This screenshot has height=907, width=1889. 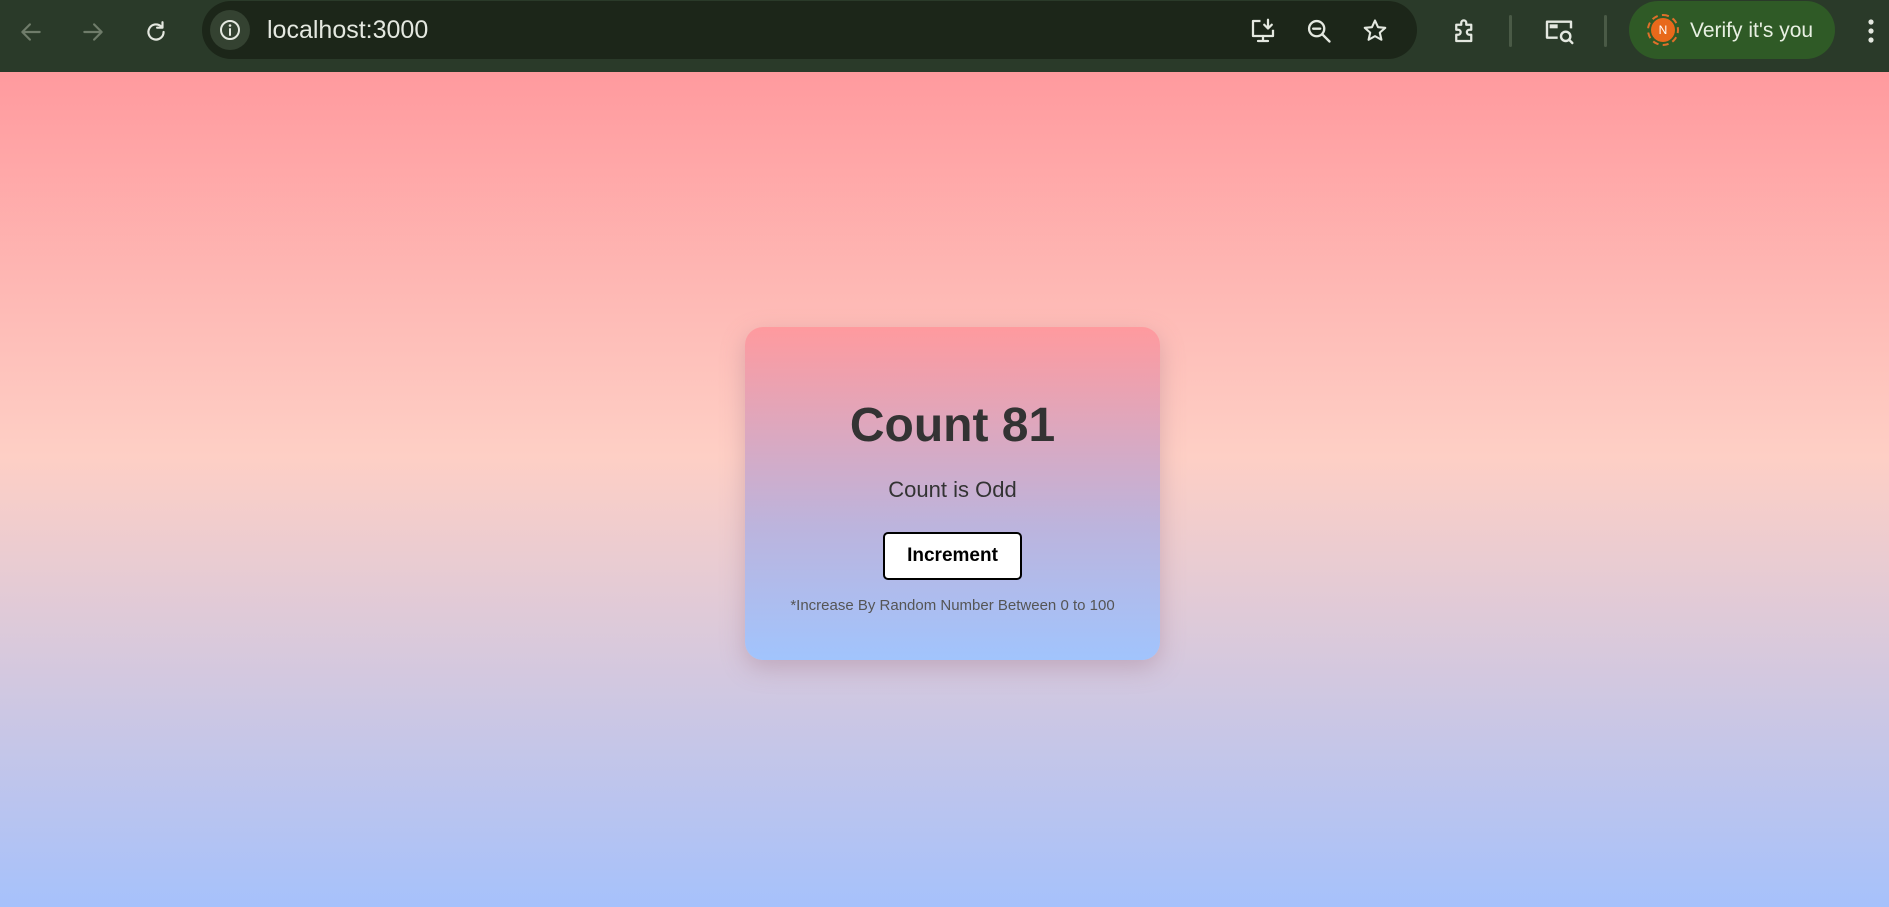 What do you see at coordinates (952, 425) in the screenshot?
I see `count-heading: Count 81` at bounding box center [952, 425].